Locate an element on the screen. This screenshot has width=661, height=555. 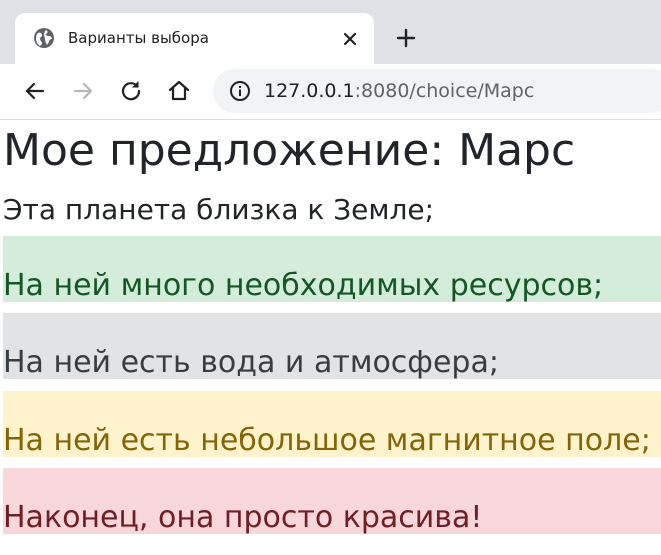
browser-tab: Варианты выбора is located at coordinates (194, 38).